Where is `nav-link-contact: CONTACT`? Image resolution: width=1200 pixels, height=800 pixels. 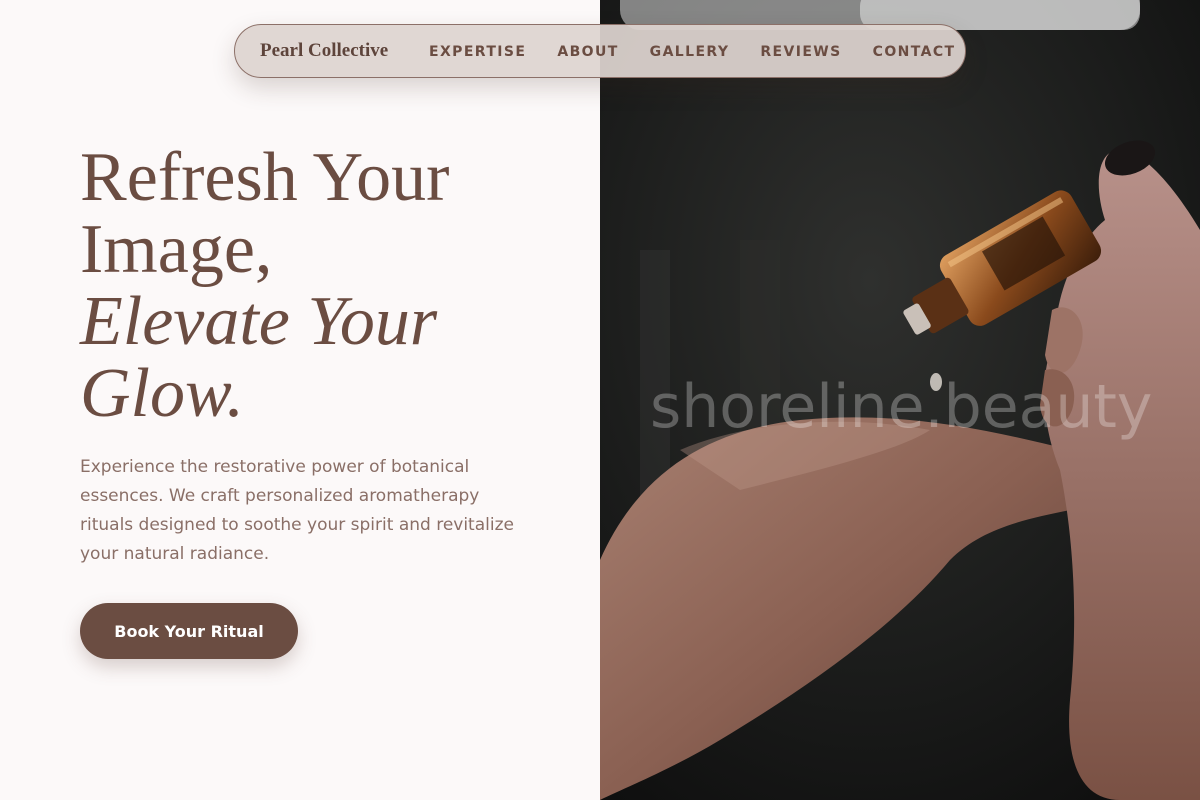
nav-link-contact: CONTACT is located at coordinates (914, 52).